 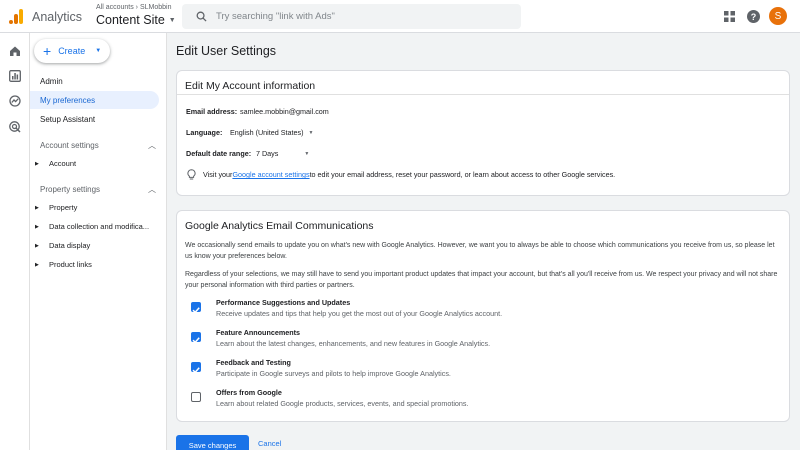 I want to click on language-select: English (United States) ▼, so click(x=271, y=132).